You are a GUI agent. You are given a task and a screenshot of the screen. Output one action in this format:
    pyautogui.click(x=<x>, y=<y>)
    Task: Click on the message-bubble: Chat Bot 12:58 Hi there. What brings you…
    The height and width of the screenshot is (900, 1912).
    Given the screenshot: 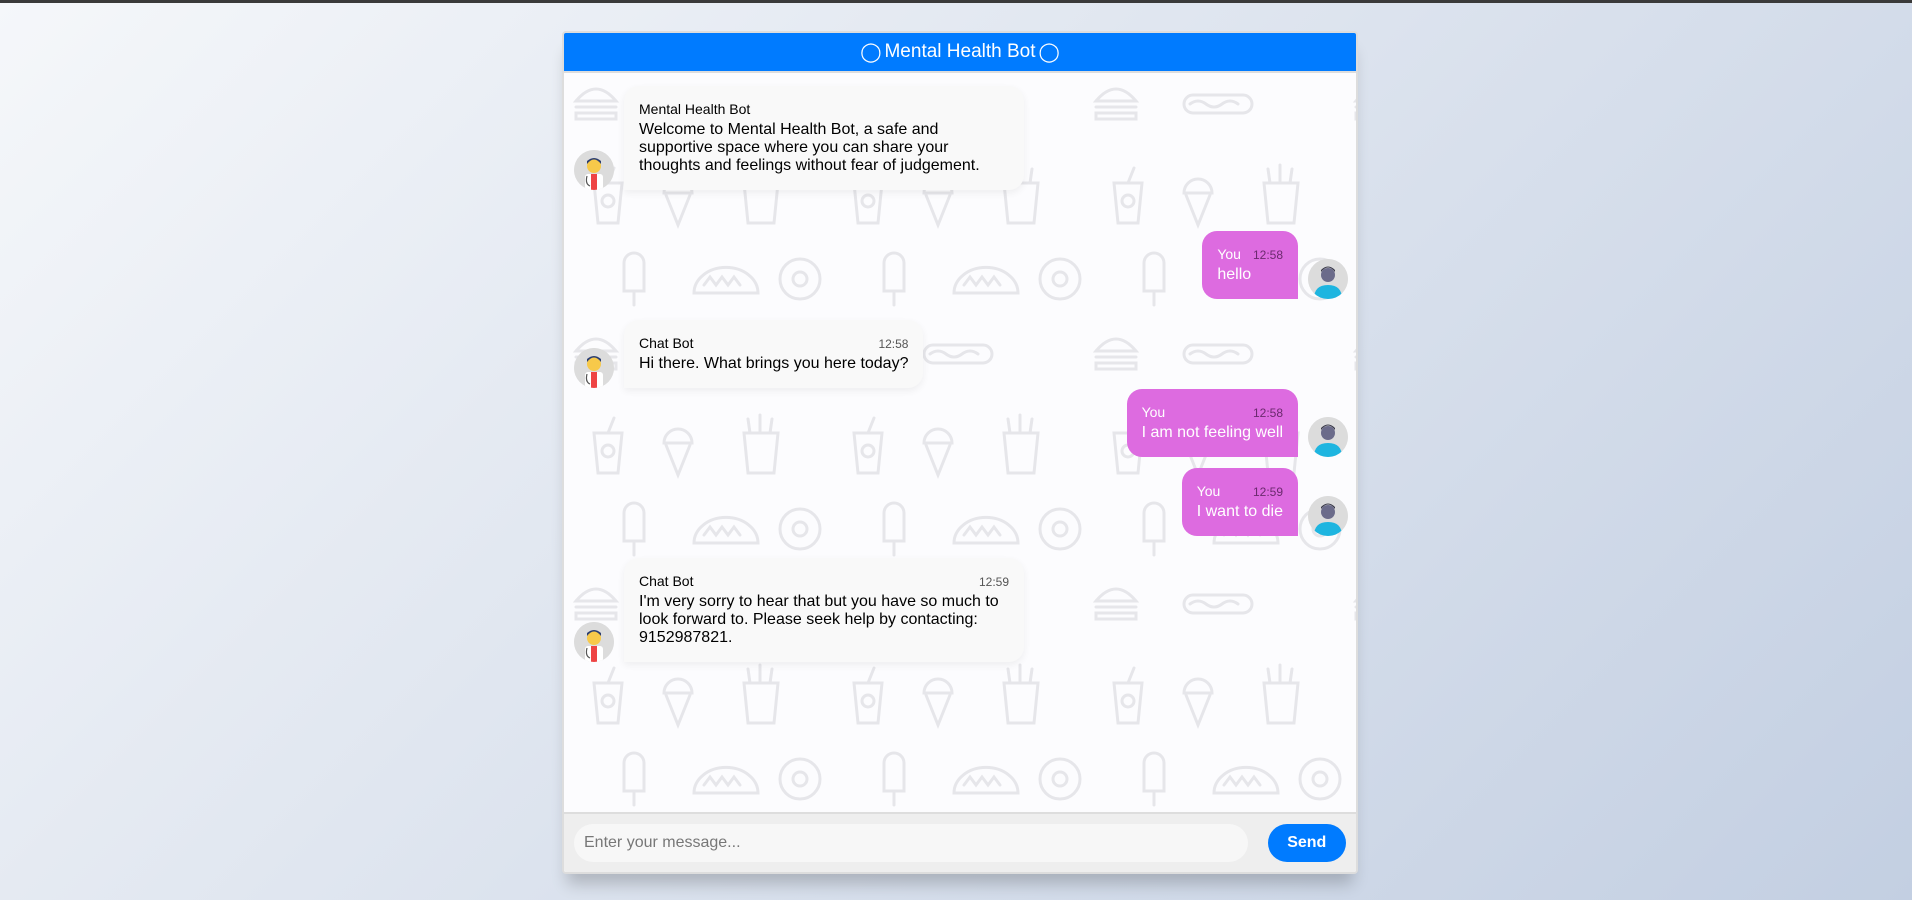 What is the action you would take?
    pyautogui.click(x=774, y=354)
    